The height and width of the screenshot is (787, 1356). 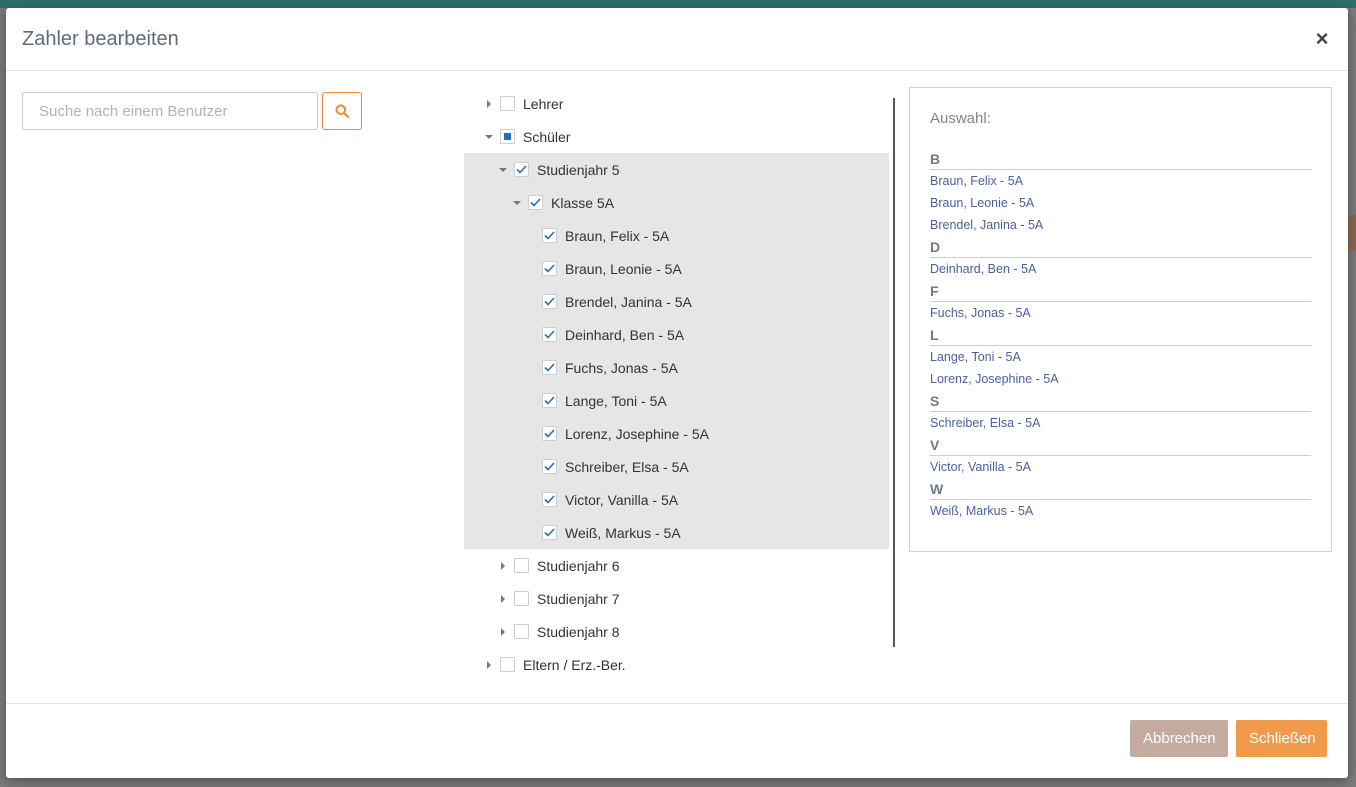 What do you see at coordinates (1120, 313) in the screenshot?
I see `selection-item: Fuchs, Jonas - 5A` at bounding box center [1120, 313].